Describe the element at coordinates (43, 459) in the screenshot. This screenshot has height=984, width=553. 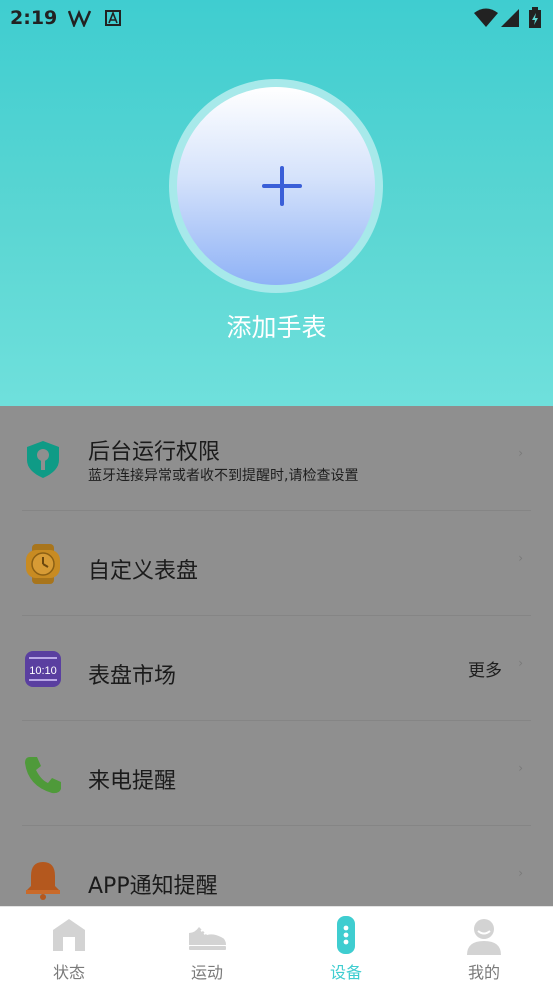
I see `shield-key-icon` at that location.